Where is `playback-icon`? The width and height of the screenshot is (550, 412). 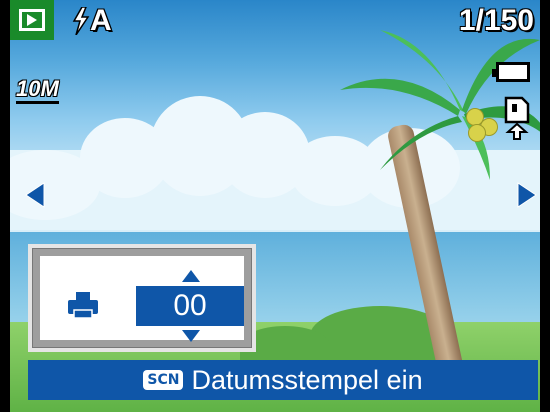 playback-icon is located at coordinates (32, 20).